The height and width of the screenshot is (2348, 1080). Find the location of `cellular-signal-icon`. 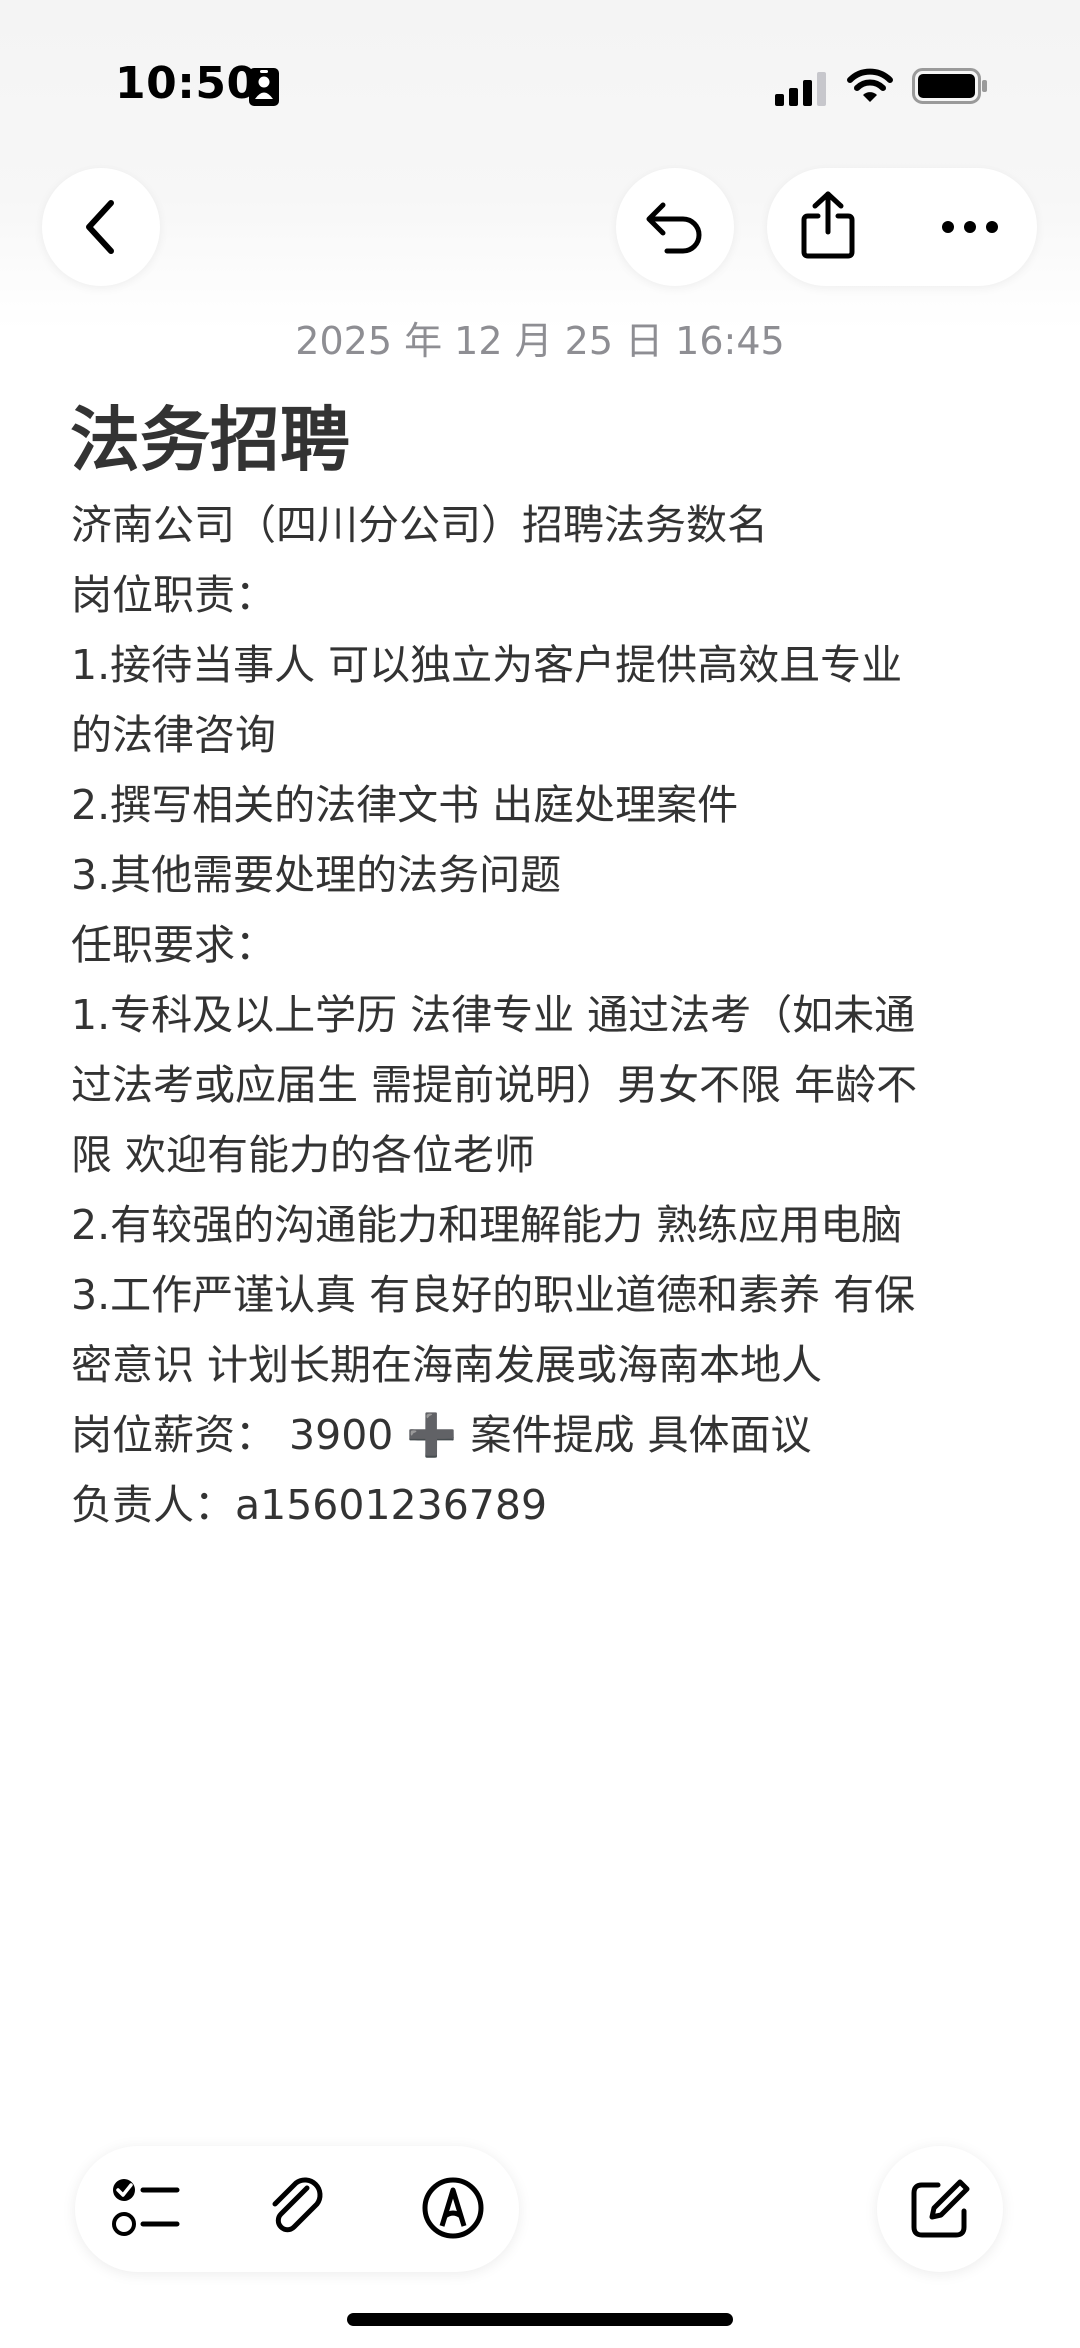

cellular-signal-icon is located at coordinates (800, 89).